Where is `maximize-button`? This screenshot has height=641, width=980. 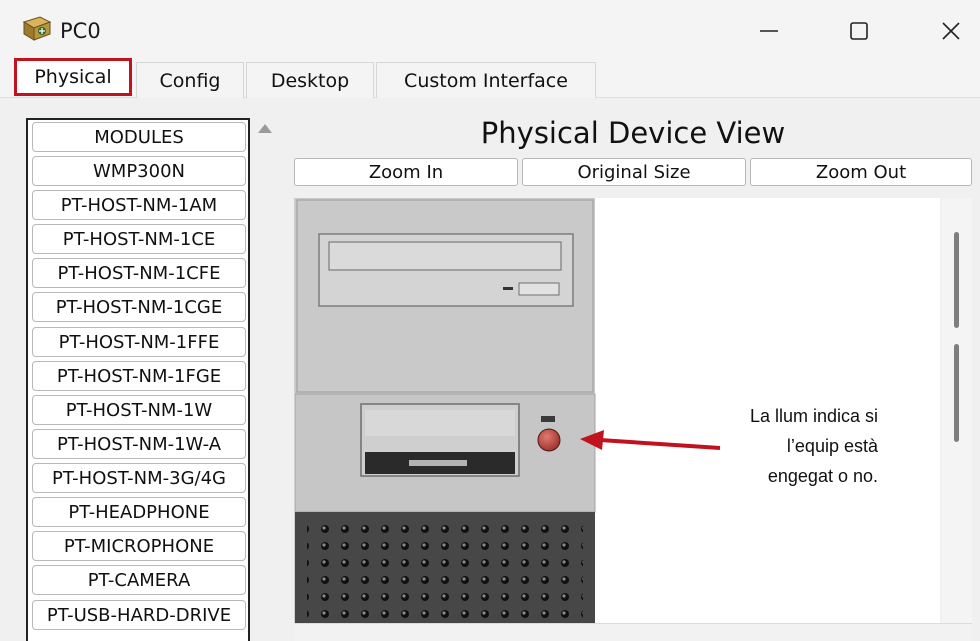
maximize-button is located at coordinates (859, 31).